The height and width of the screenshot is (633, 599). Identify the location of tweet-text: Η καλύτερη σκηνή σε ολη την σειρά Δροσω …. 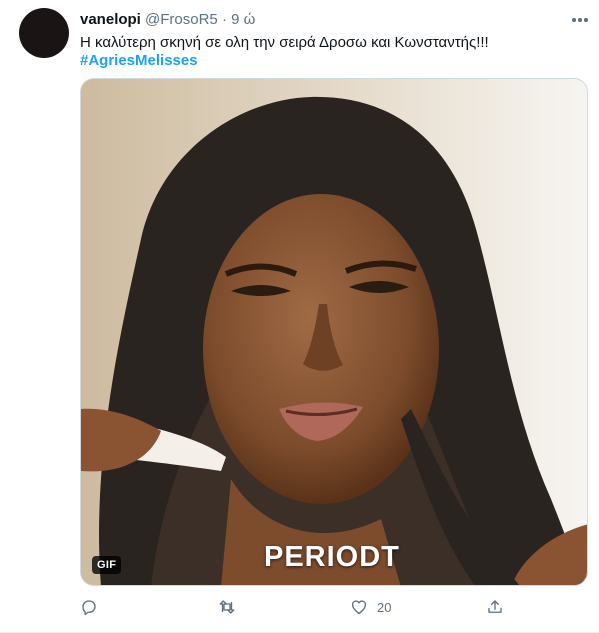
(284, 42).